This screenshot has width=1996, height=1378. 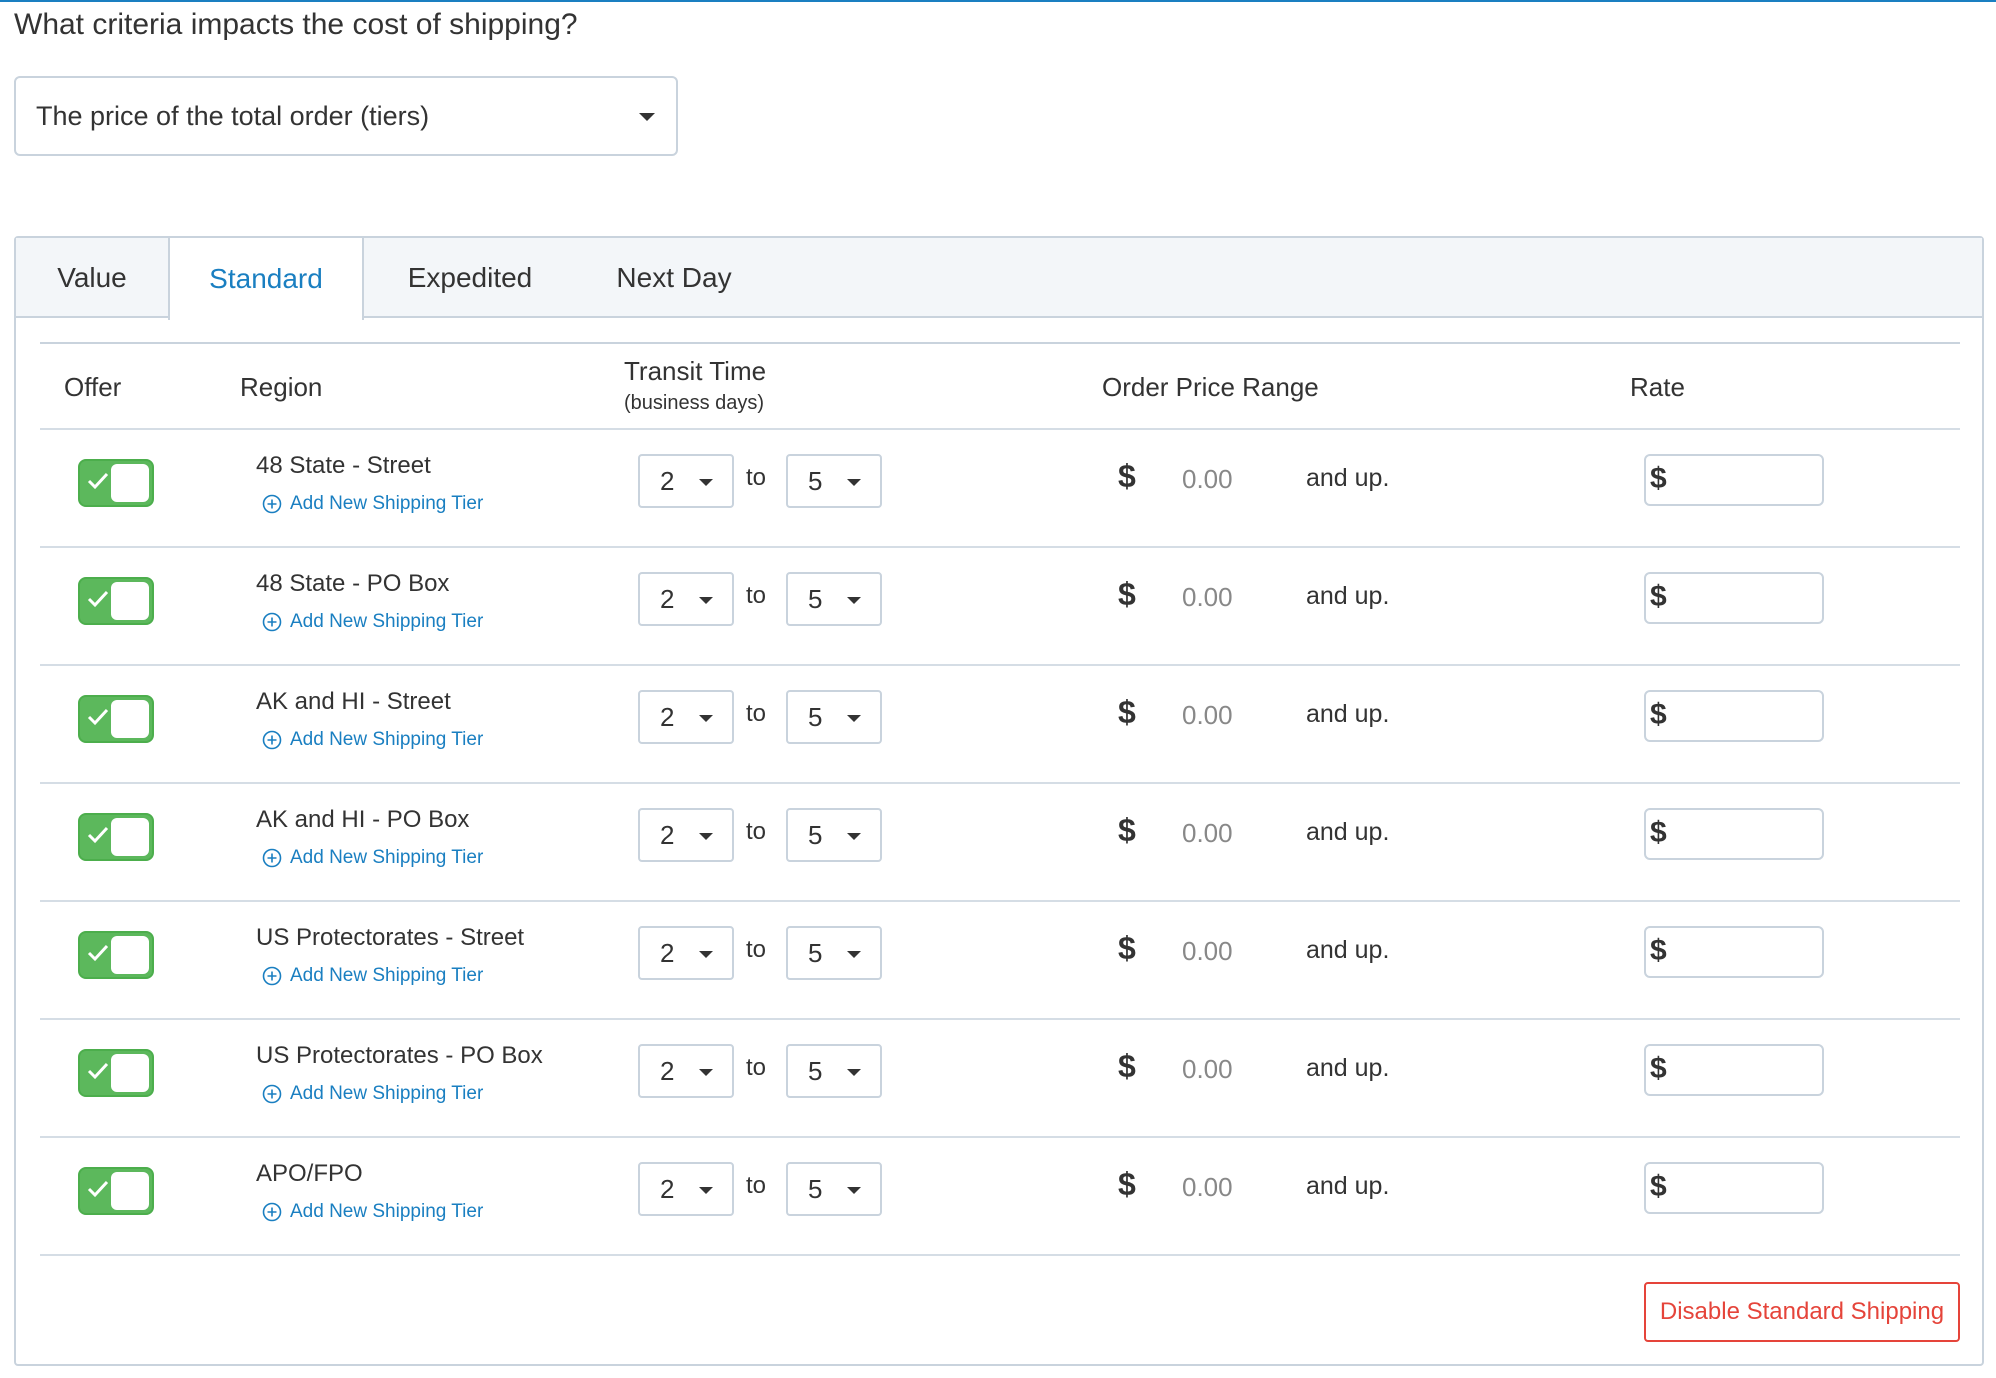 What do you see at coordinates (674, 278) in the screenshot?
I see `tab-next-day: Next Day` at bounding box center [674, 278].